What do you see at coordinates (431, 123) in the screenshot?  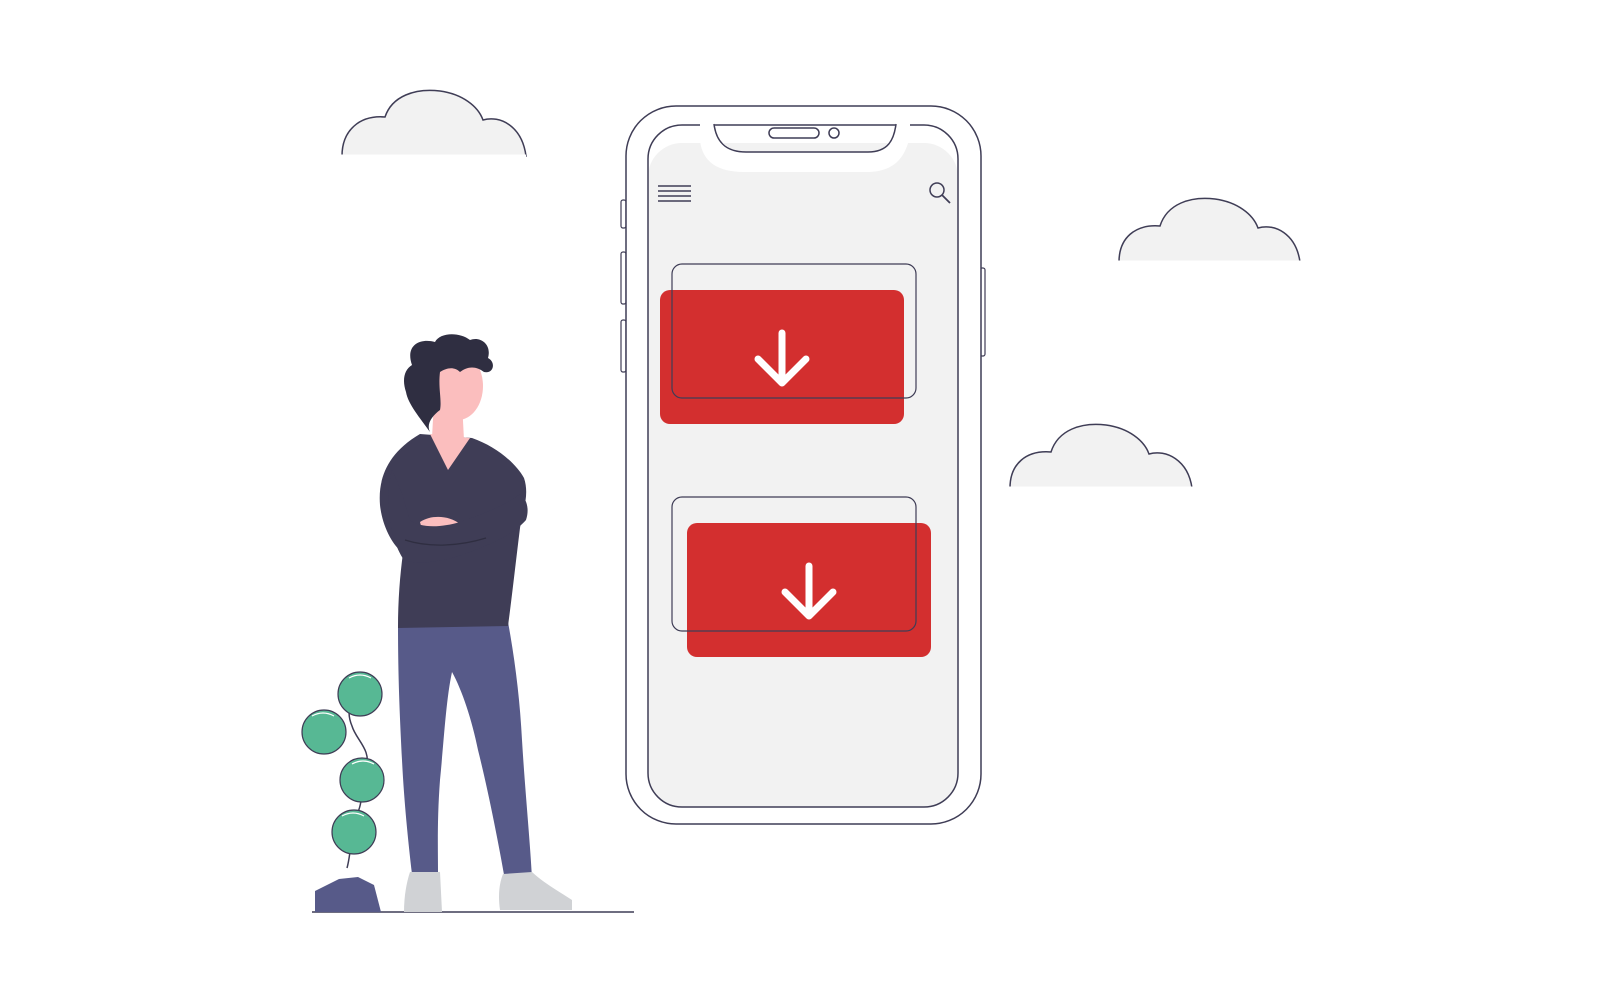 I see `cloud-top-left` at bounding box center [431, 123].